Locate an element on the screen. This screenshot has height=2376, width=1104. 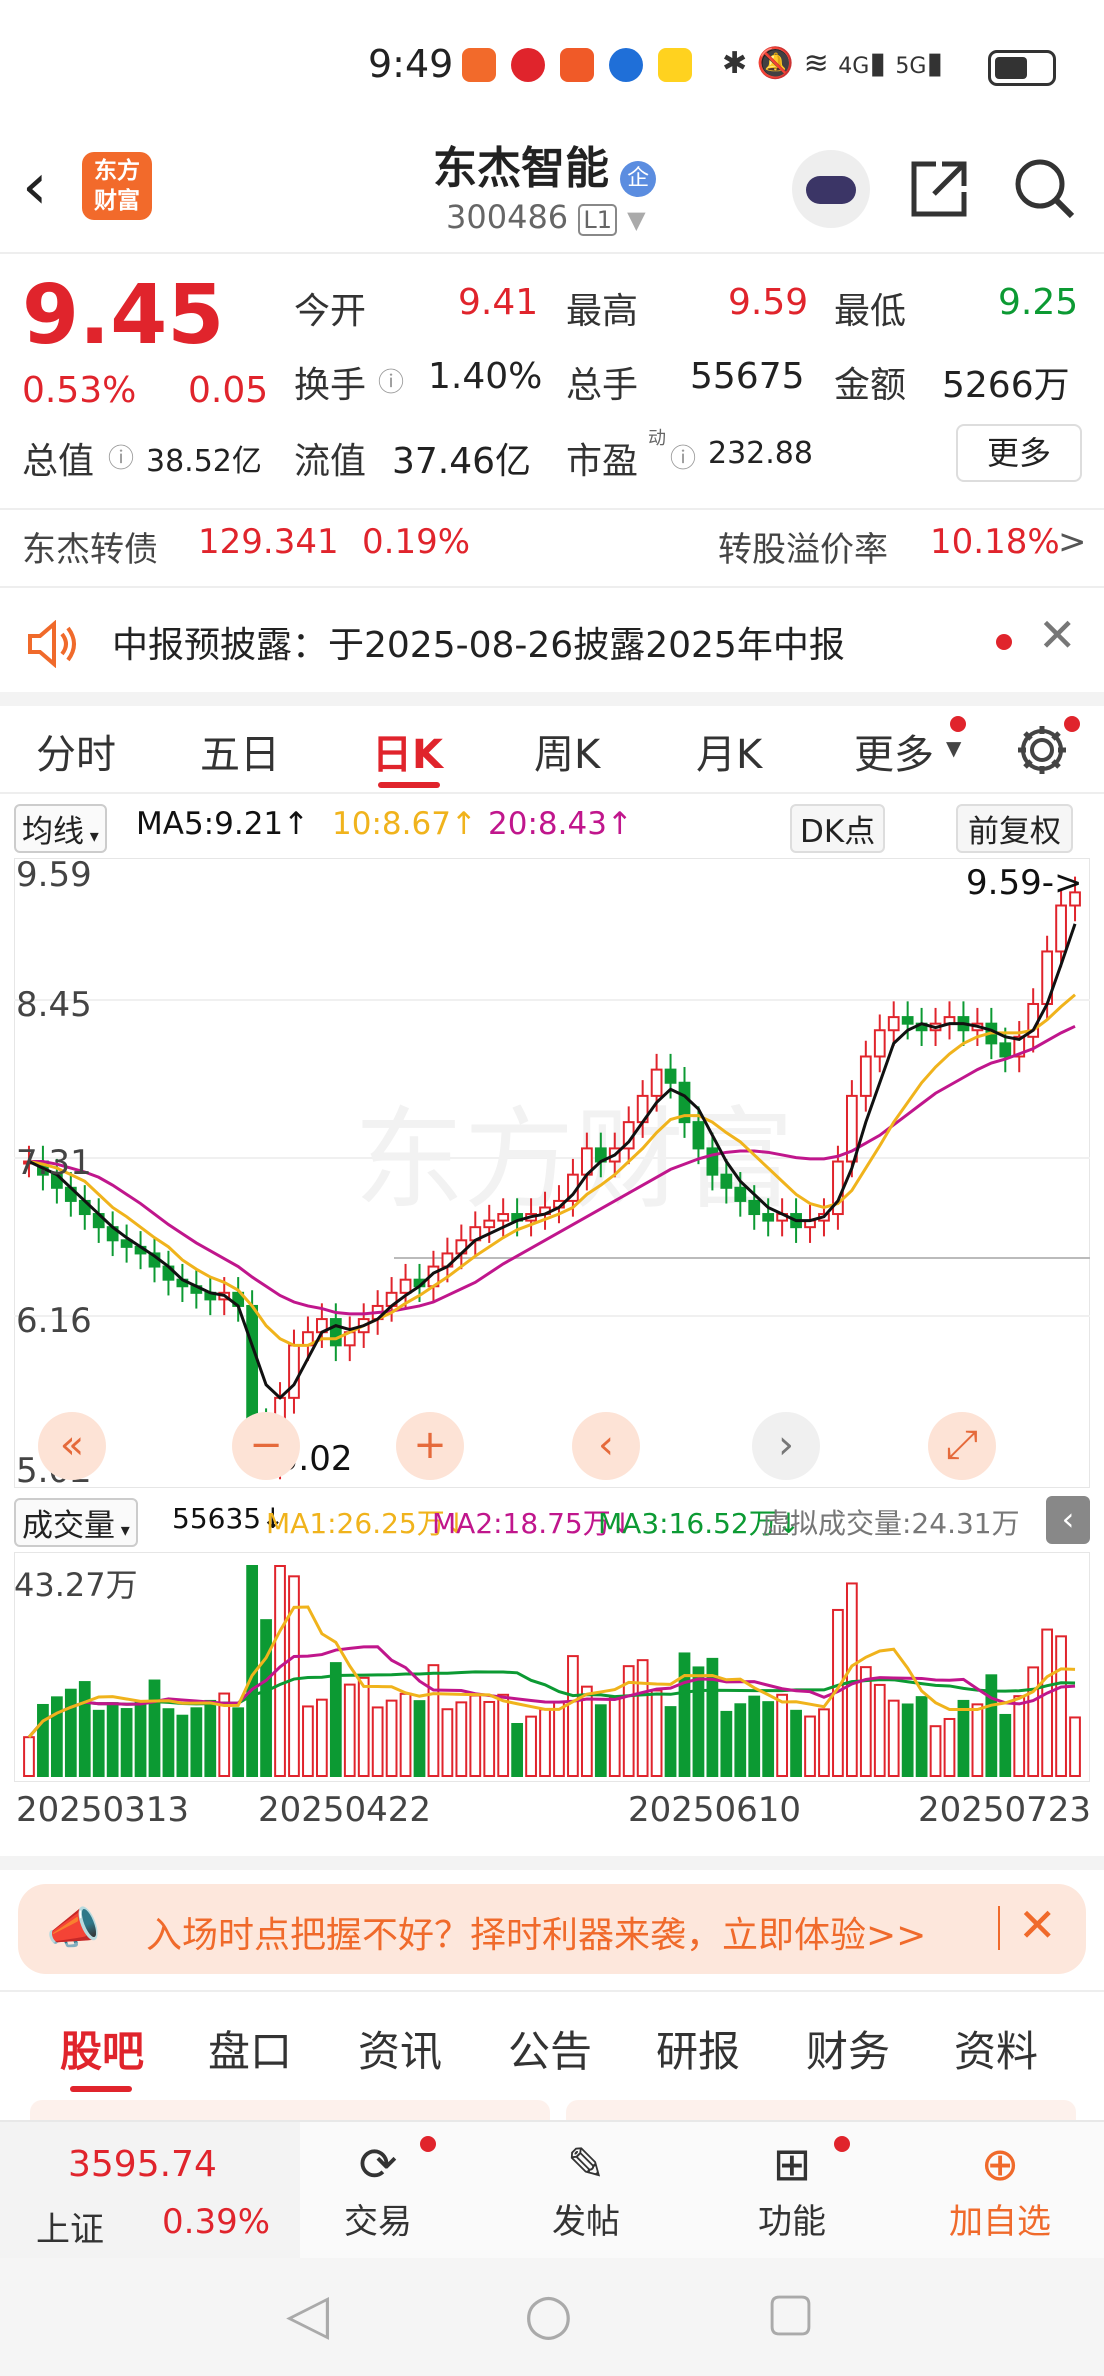
assistant-avatar is located at coordinates (831, 189).